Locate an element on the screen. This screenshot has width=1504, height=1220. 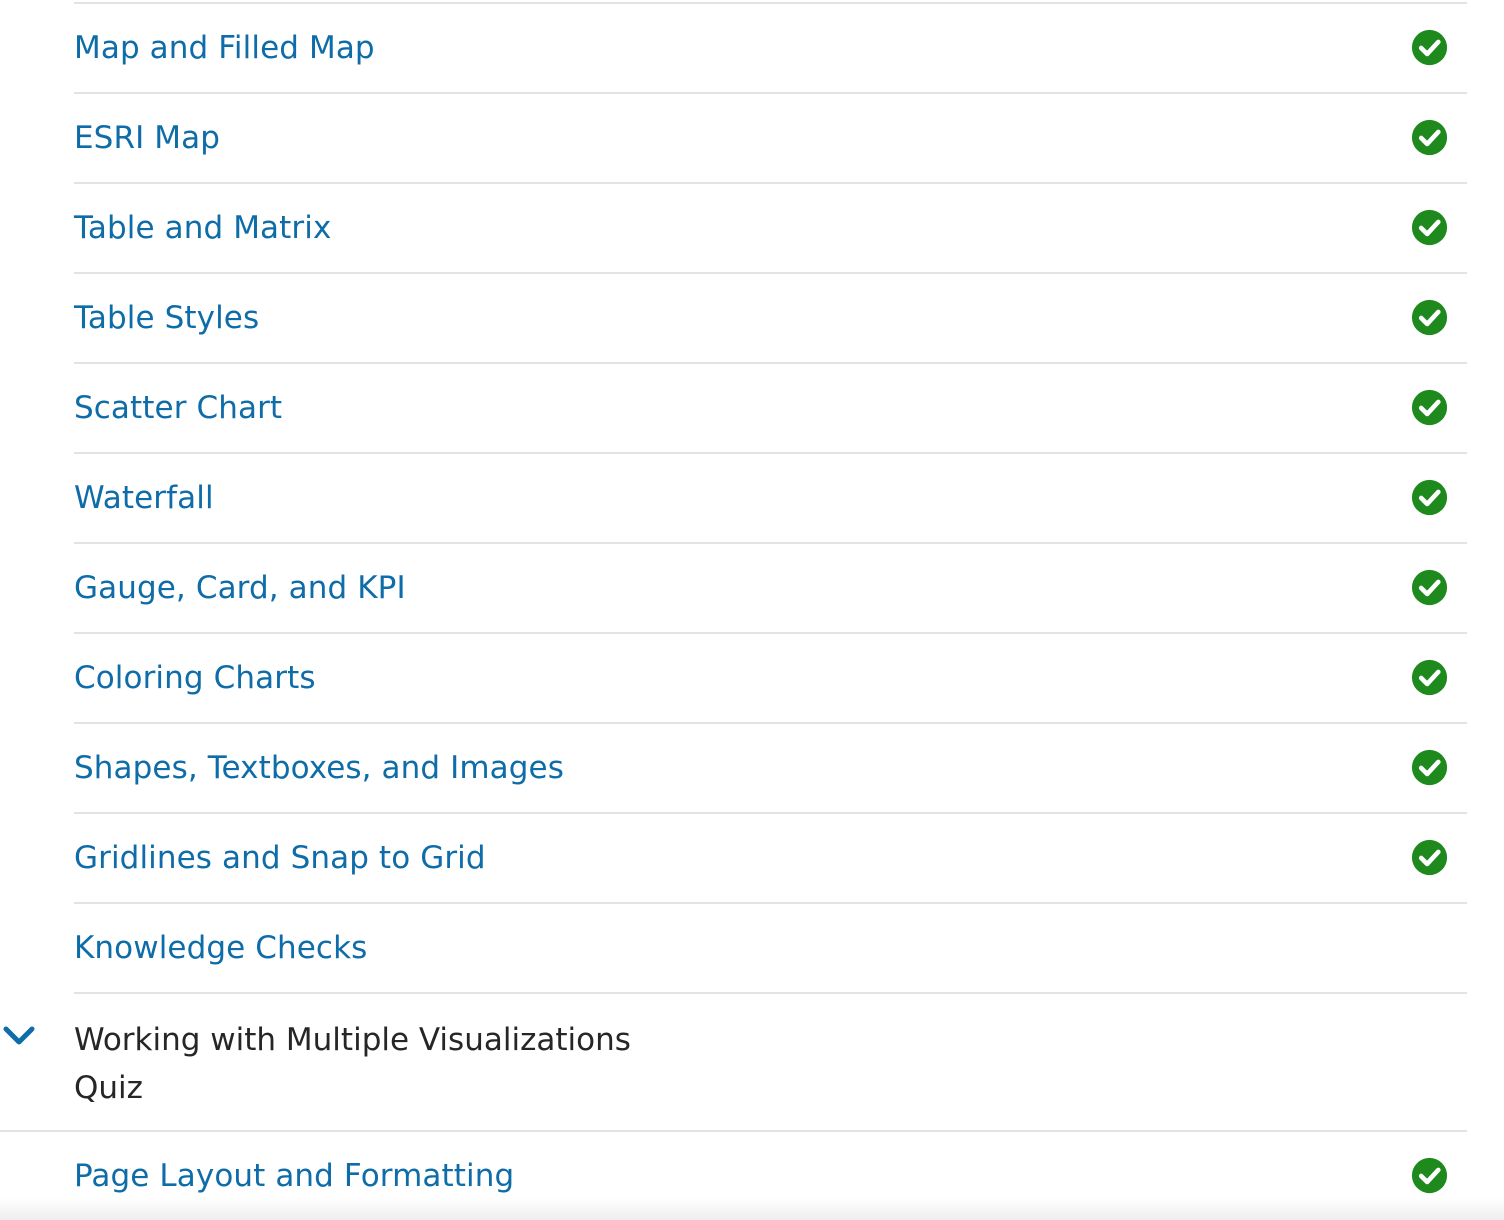
lesson-link: Coloring Charts is located at coordinates (195, 678).